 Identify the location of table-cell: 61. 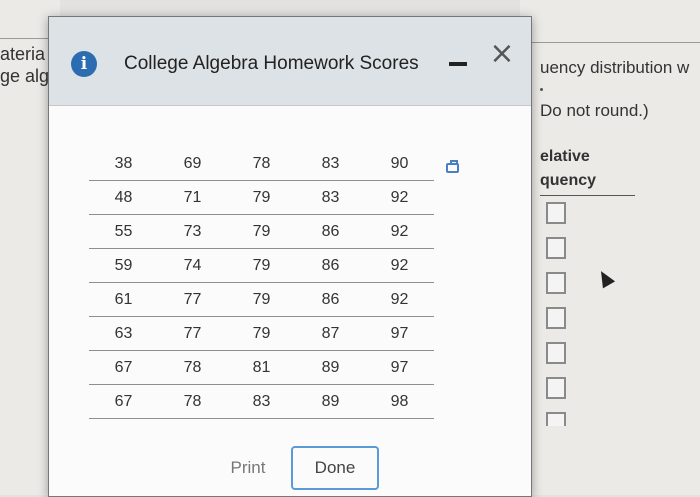
(123, 299).